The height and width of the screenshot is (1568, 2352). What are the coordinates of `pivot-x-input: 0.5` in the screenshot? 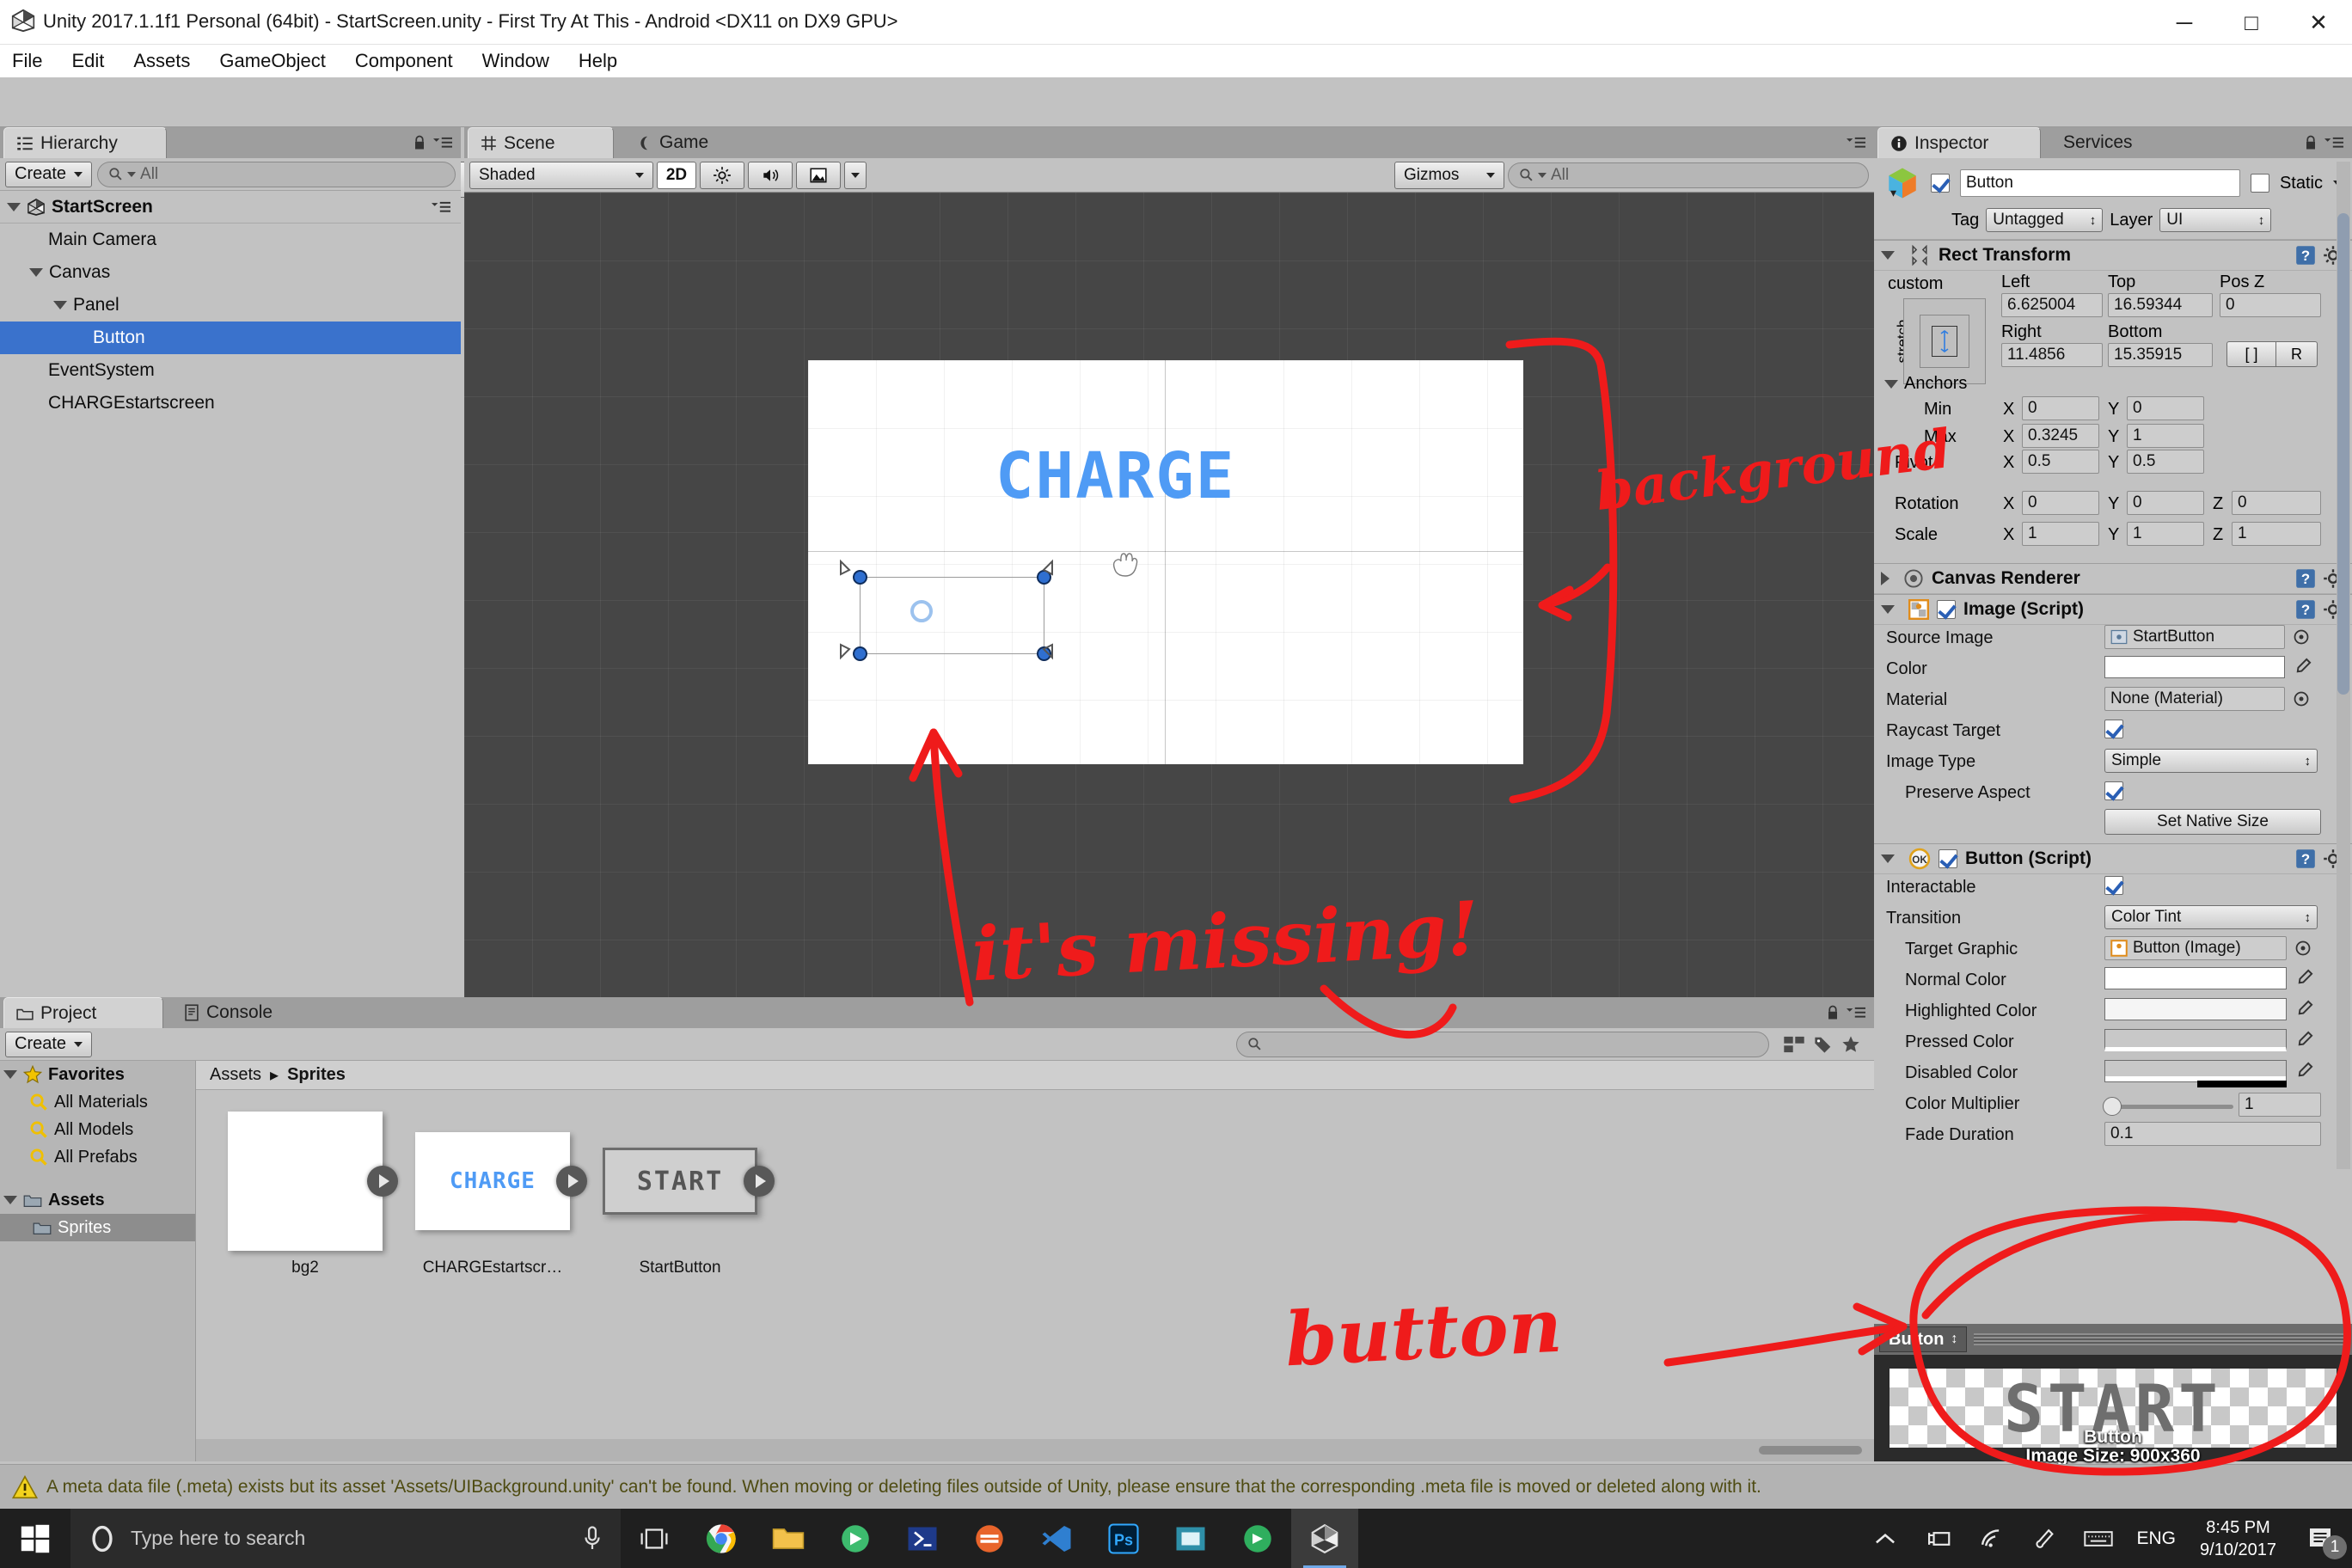 It's located at (2060, 462).